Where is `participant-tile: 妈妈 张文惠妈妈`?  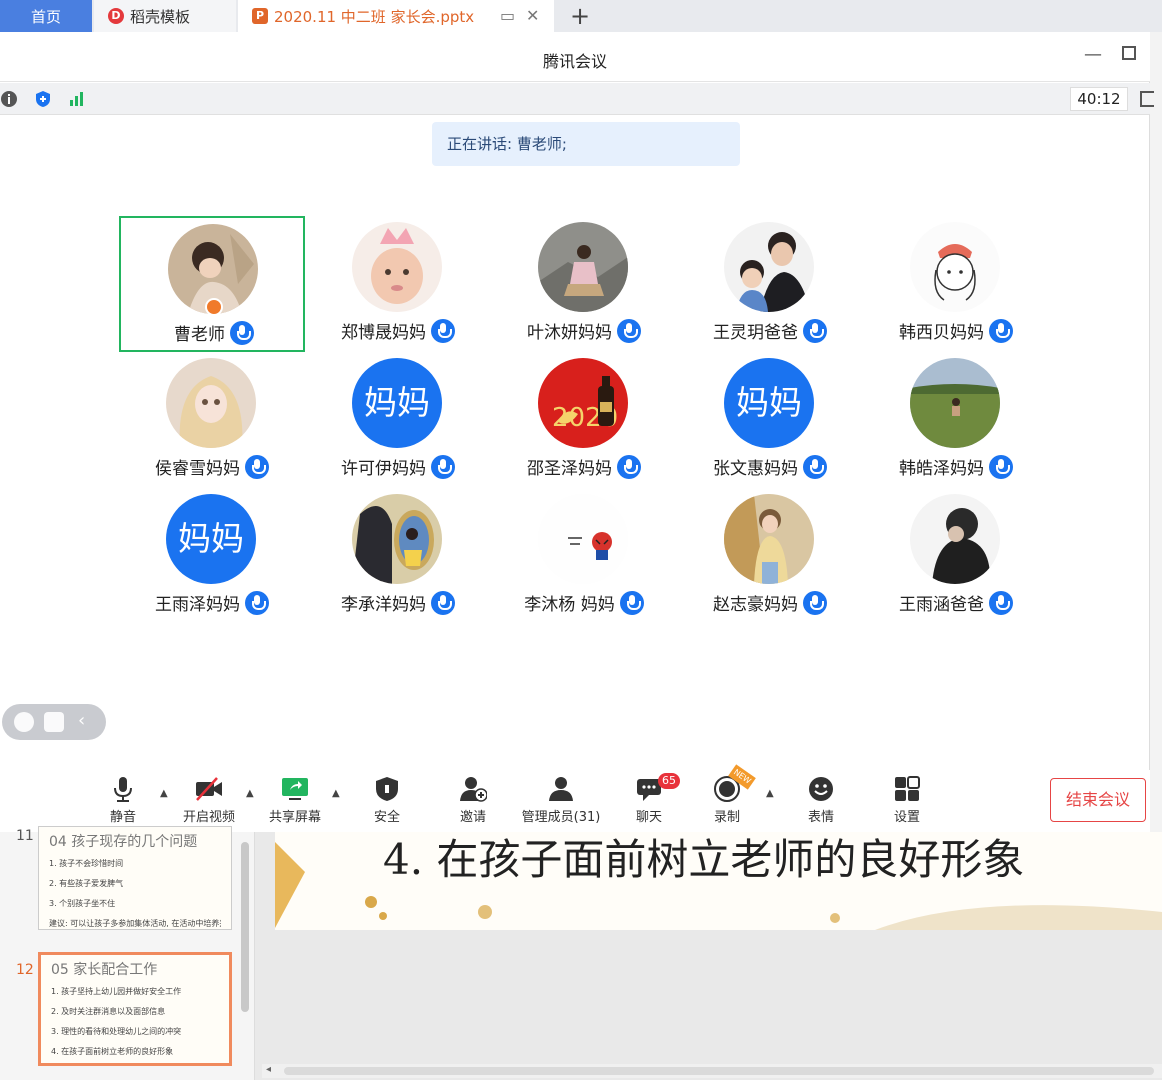 participant-tile: 妈妈 张文惠妈妈 is located at coordinates (770, 420).